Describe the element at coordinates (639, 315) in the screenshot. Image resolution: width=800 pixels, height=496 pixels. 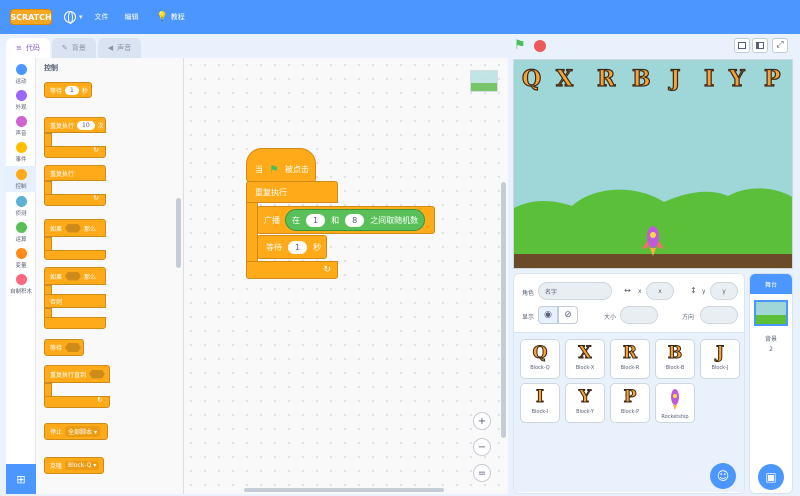
I see `size-field` at that location.